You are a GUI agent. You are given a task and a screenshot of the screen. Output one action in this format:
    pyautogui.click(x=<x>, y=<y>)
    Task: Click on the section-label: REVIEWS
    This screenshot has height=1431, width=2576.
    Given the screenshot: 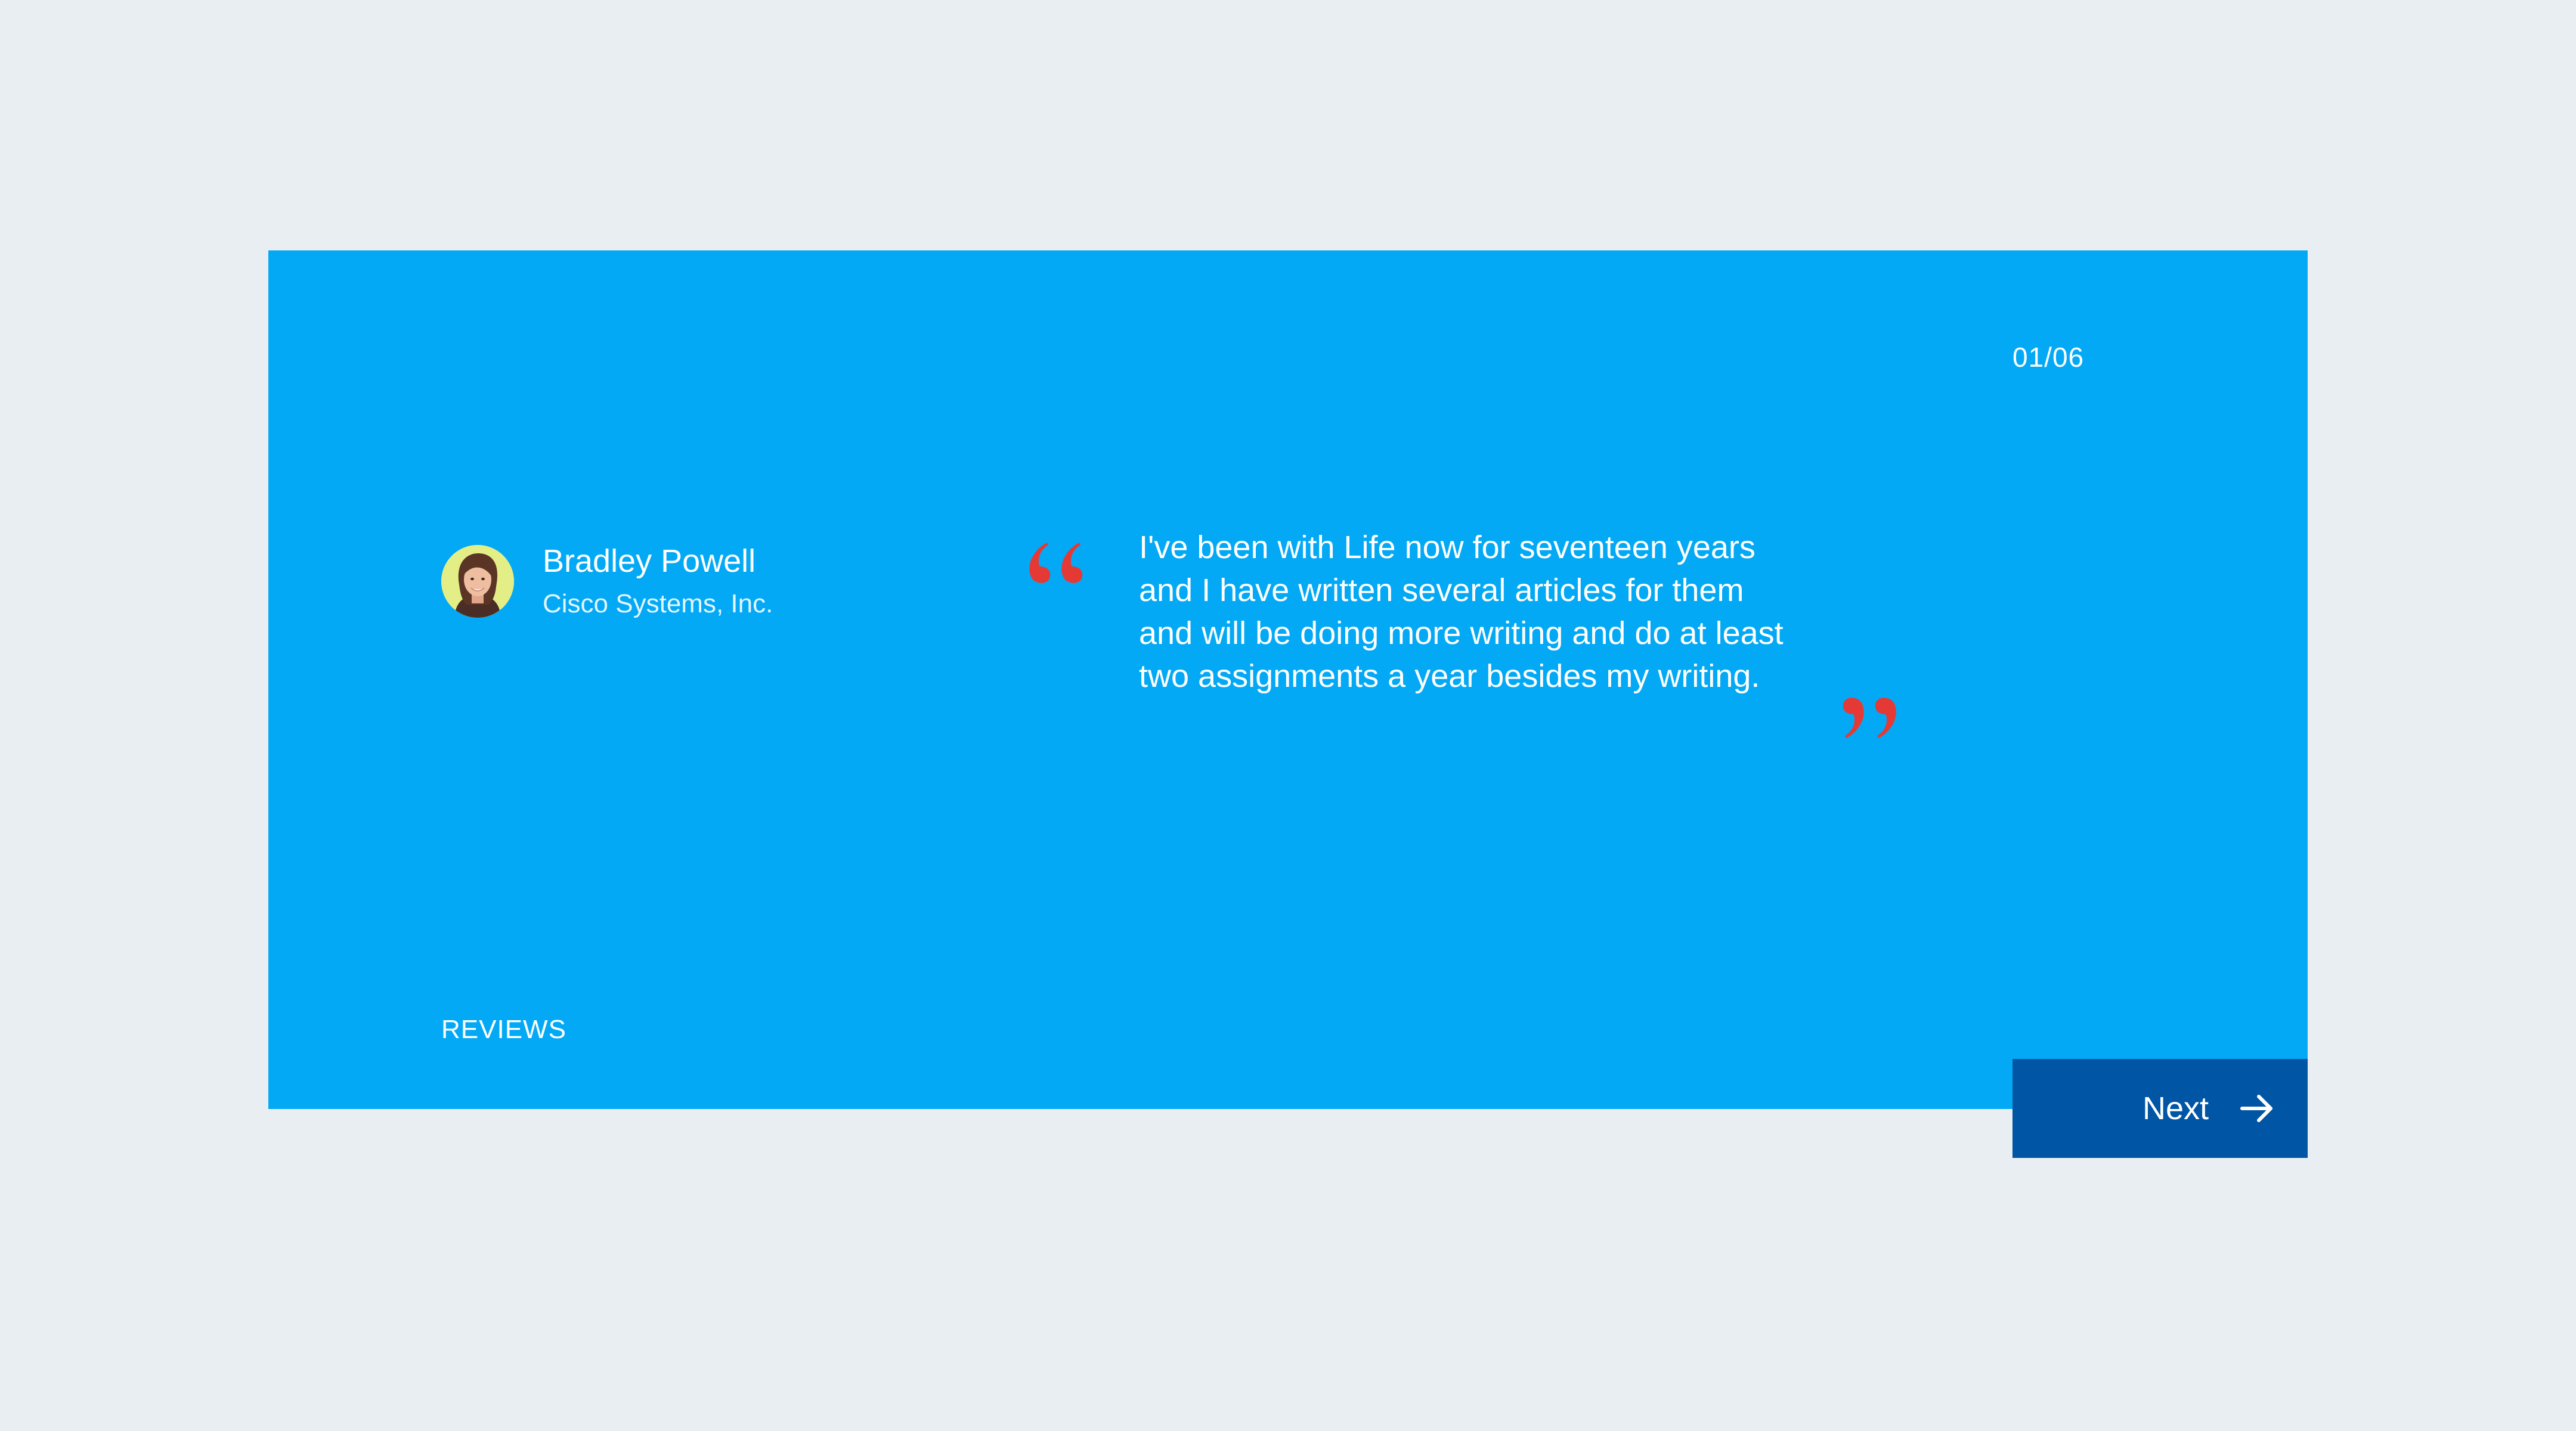 What is the action you would take?
    pyautogui.click(x=503, y=1029)
    